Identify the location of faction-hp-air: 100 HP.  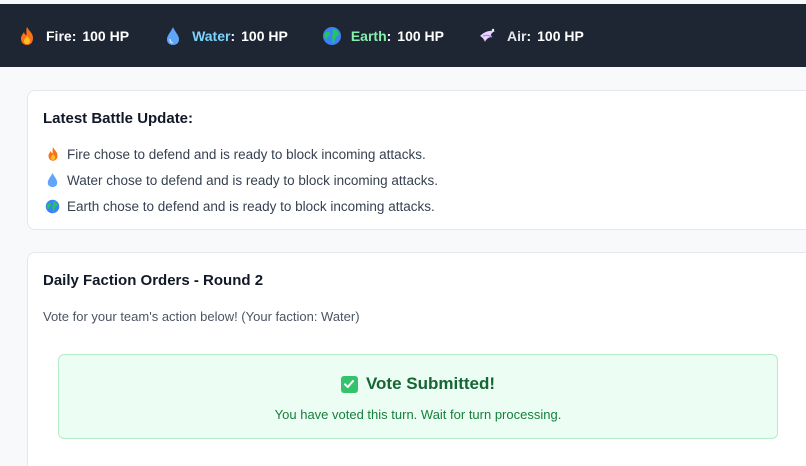
(560, 35).